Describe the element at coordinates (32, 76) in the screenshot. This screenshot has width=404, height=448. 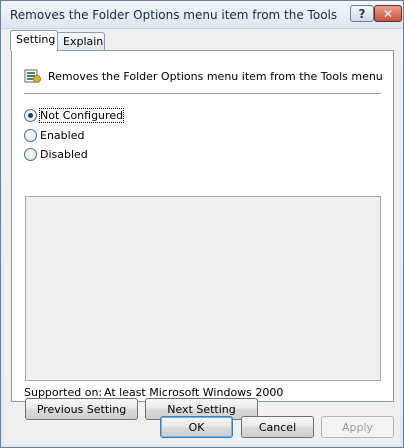
I see `policy-setting-icon` at that location.